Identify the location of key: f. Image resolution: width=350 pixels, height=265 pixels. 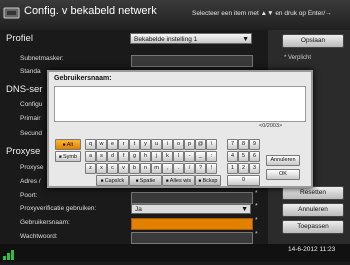
(123, 156).